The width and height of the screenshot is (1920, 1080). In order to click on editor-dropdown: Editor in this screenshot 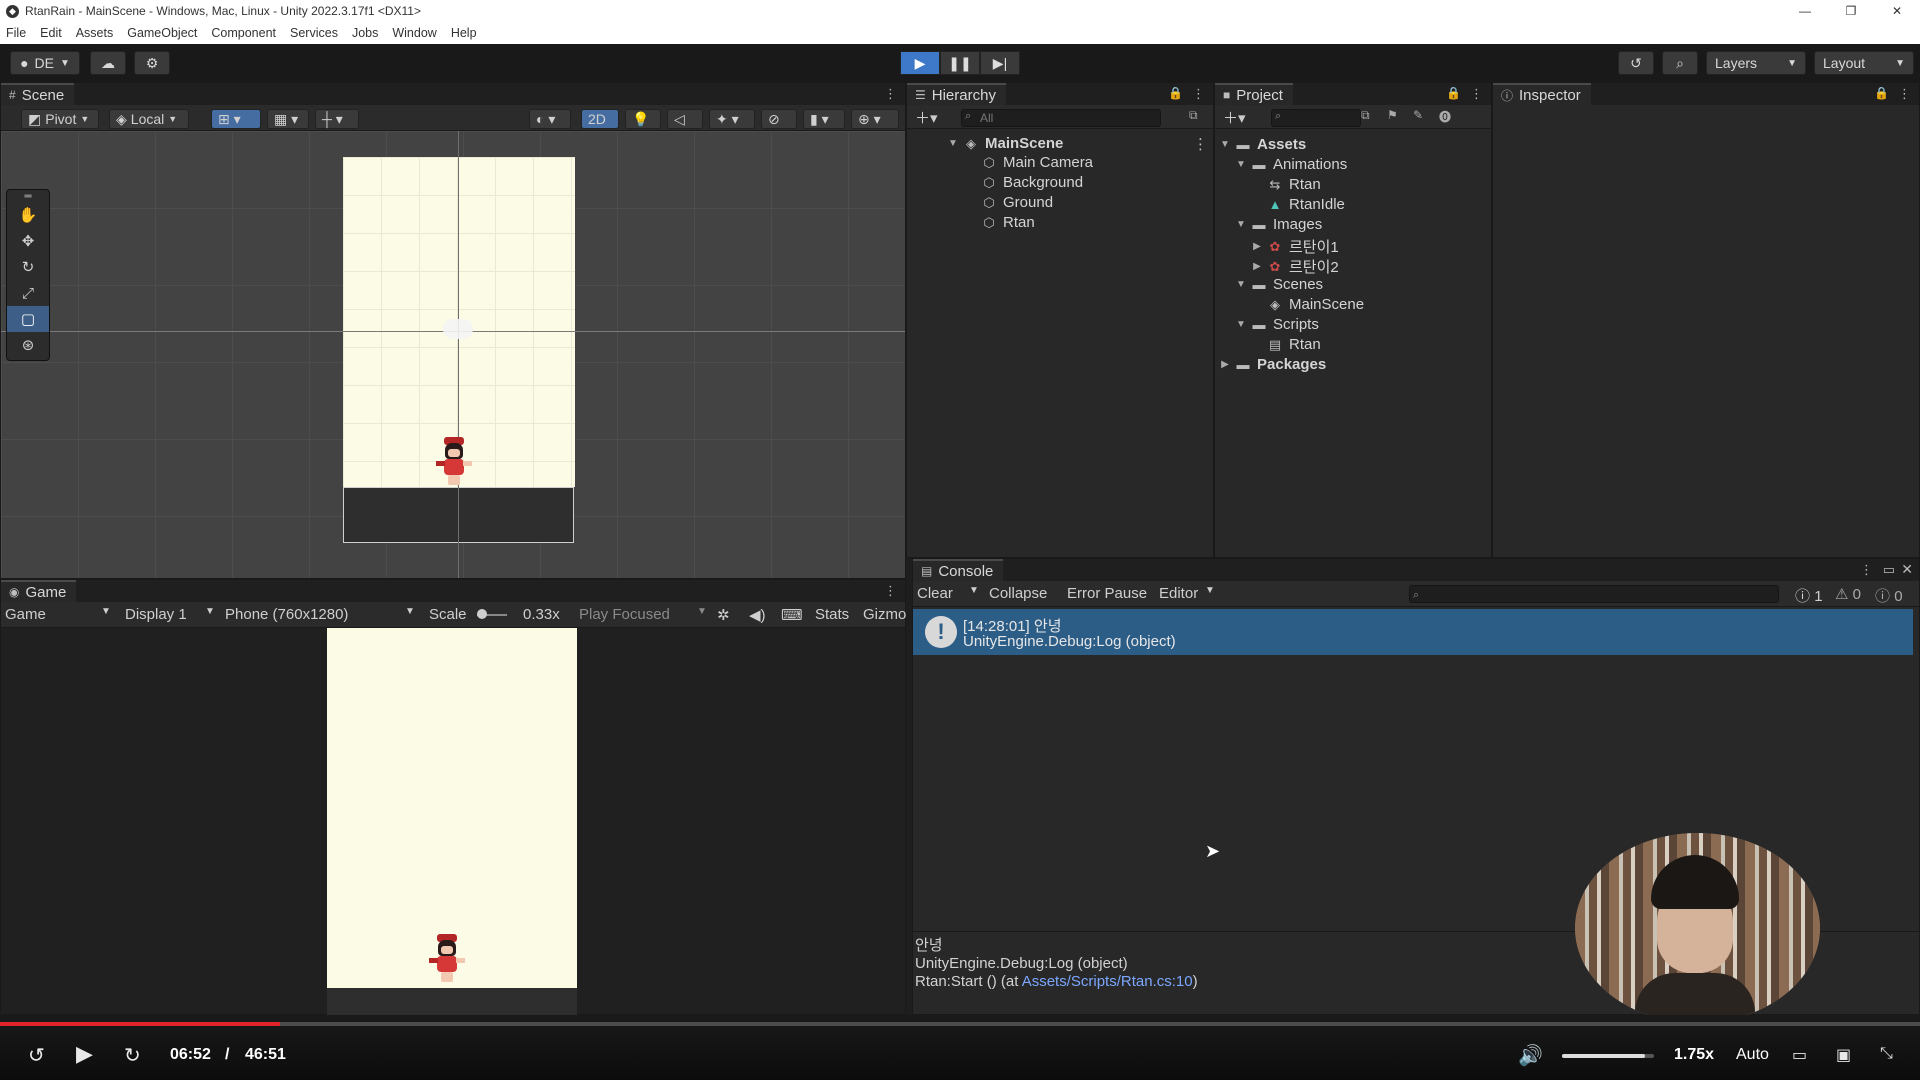, I will do `click(1178, 593)`.